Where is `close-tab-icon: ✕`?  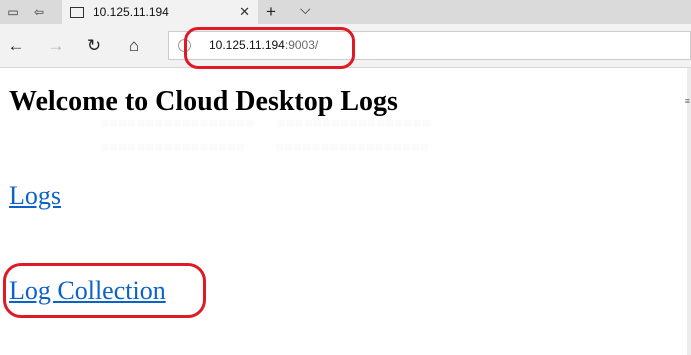
close-tab-icon: ✕ is located at coordinates (244, 12).